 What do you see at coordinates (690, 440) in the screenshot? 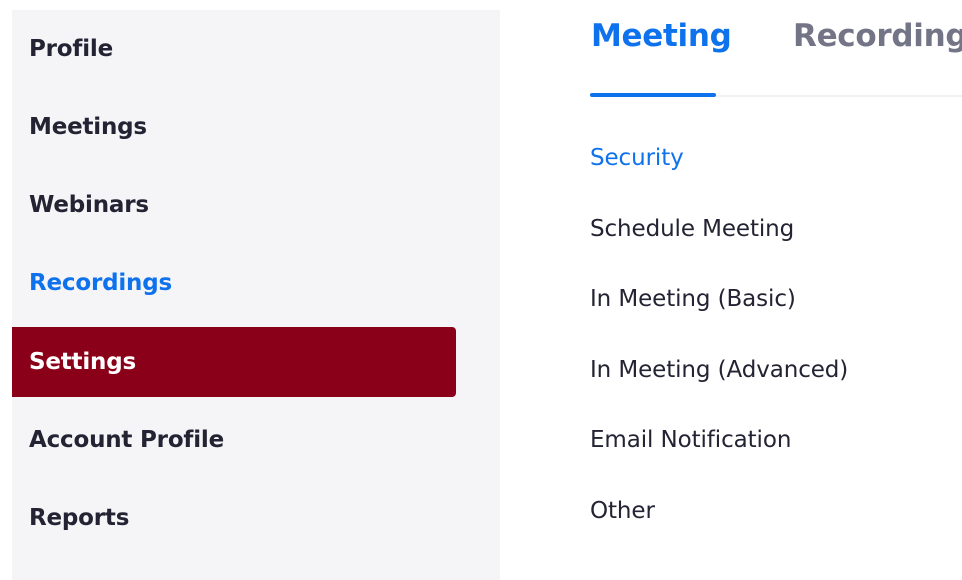
I see `section-link-email-notification: Email Notification` at bounding box center [690, 440].